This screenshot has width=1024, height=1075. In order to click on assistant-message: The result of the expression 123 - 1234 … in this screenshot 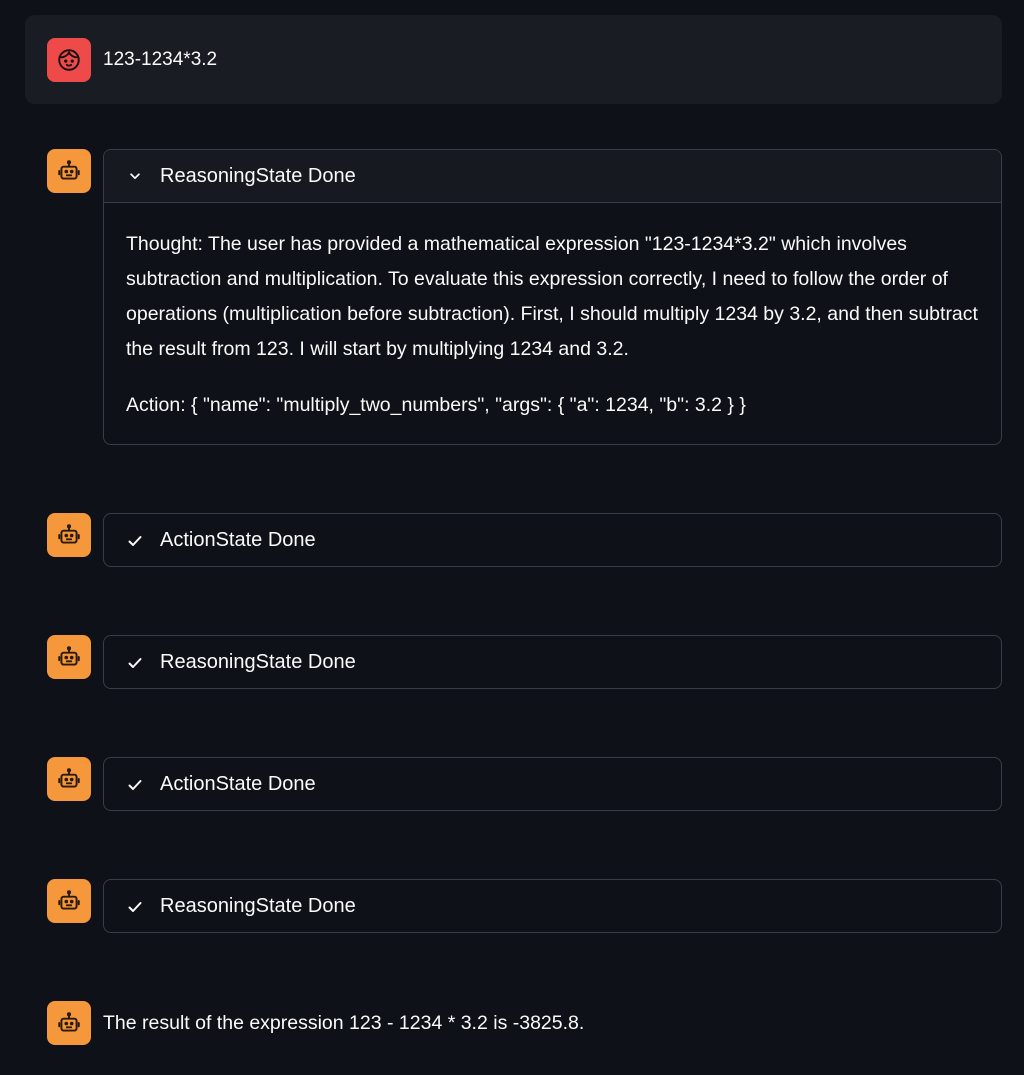, I will do `click(524, 1023)`.